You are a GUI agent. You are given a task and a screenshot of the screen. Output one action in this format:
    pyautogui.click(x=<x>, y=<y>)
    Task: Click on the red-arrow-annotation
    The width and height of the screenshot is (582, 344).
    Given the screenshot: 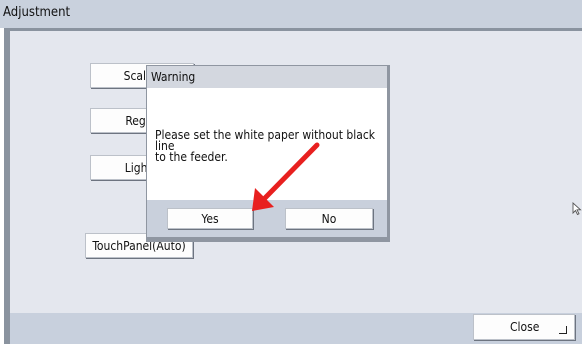 What is the action you would take?
    pyautogui.click(x=286, y=176)
    